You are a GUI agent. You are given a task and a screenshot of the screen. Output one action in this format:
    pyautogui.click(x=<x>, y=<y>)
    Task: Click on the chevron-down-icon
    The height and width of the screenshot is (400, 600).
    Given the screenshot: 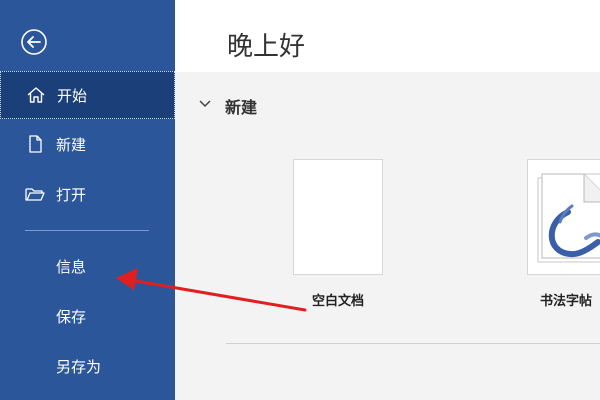 What is the action you would take?
    pyautogui.click(x=205, y=104)
    